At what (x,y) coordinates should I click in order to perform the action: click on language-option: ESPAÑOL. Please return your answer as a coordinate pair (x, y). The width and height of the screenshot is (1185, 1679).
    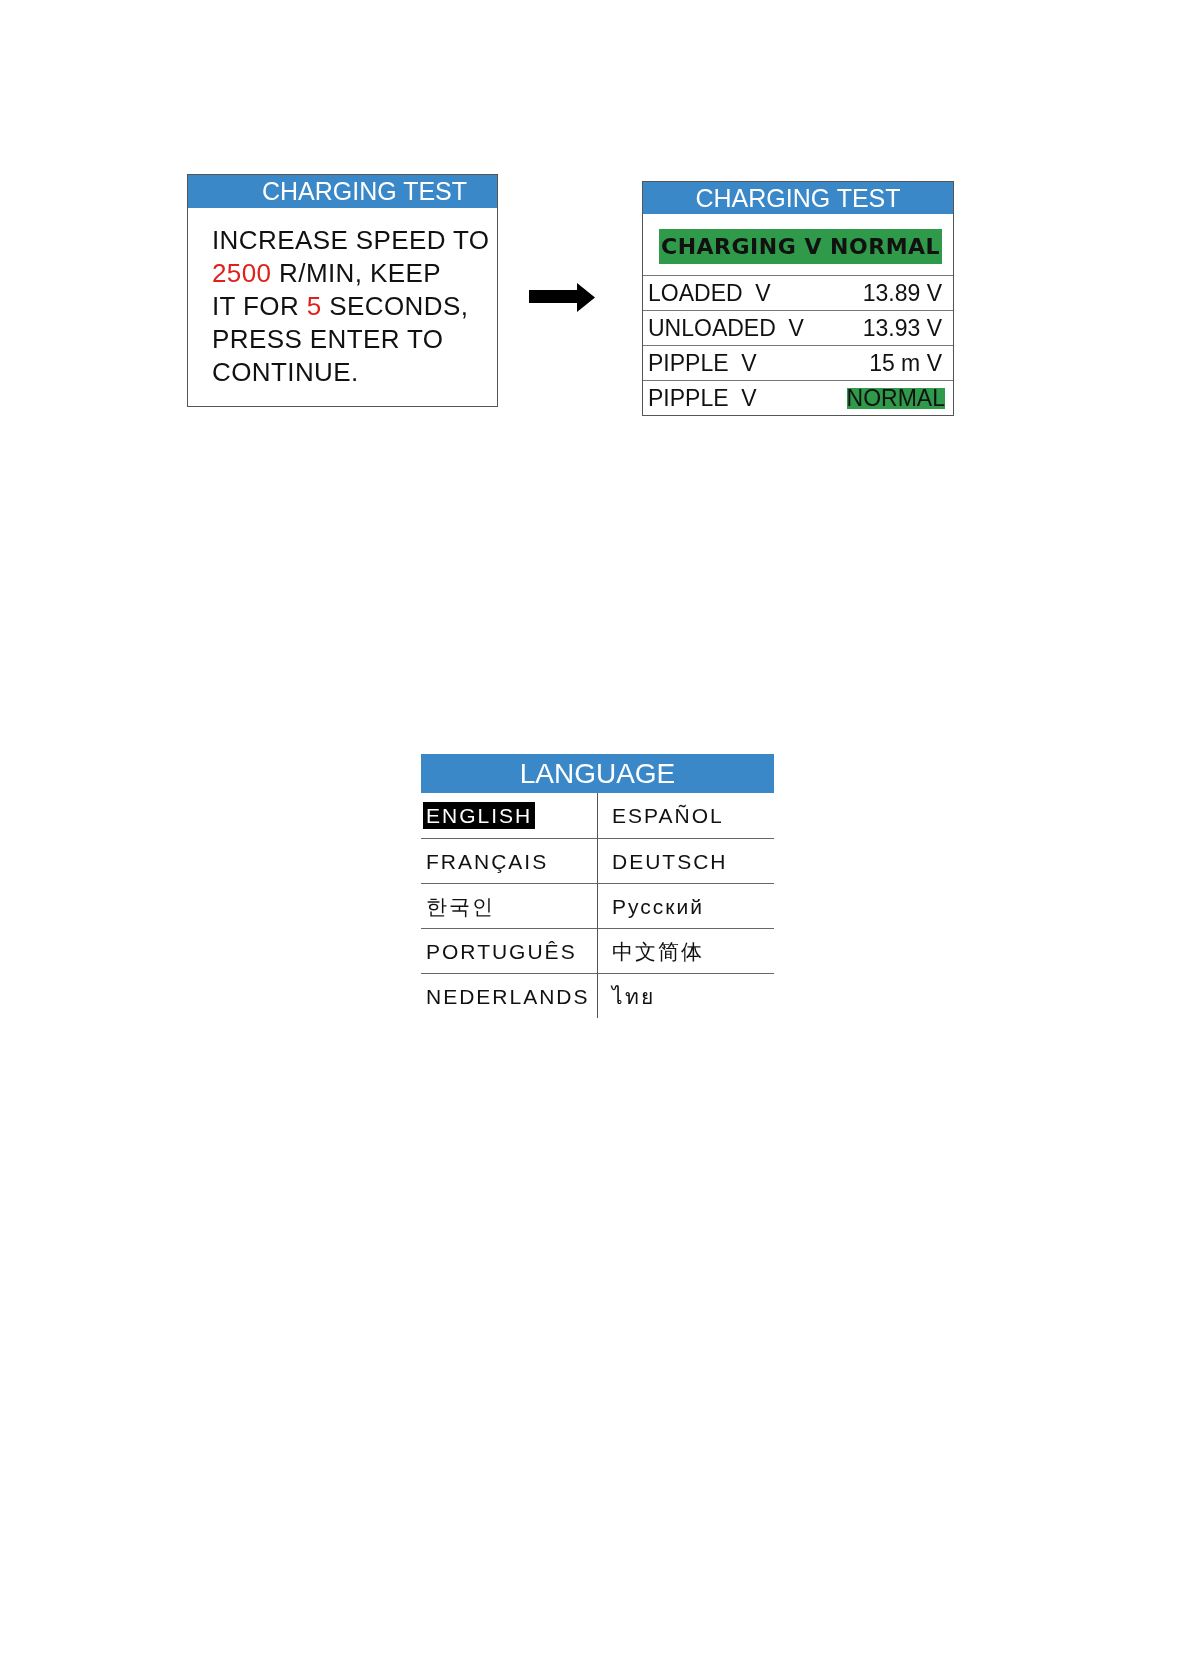
    Looking at the image, I should click on (668, 815).